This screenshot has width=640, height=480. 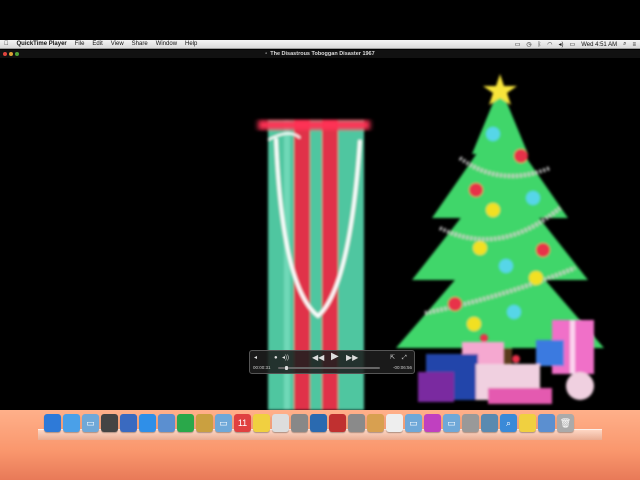 I want to click on dashboard-icon, so click(x=109, y=423).